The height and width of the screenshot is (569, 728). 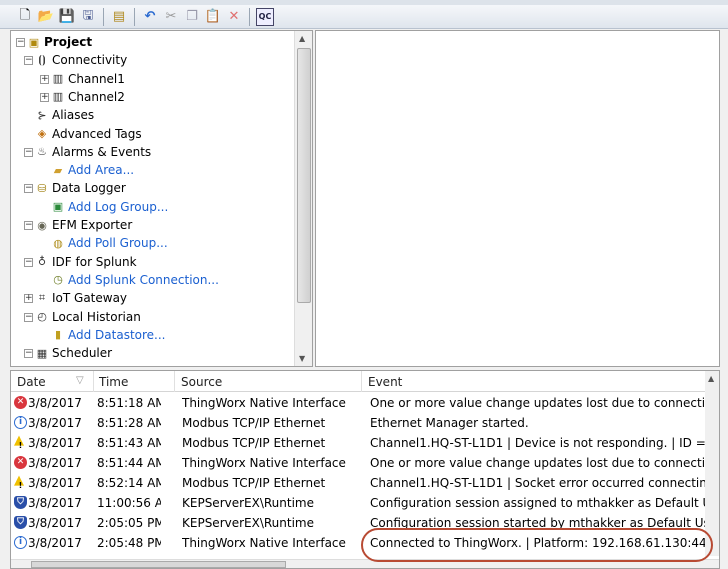 I want to click on security-icon: ⛉, so click(x=20, y=522).